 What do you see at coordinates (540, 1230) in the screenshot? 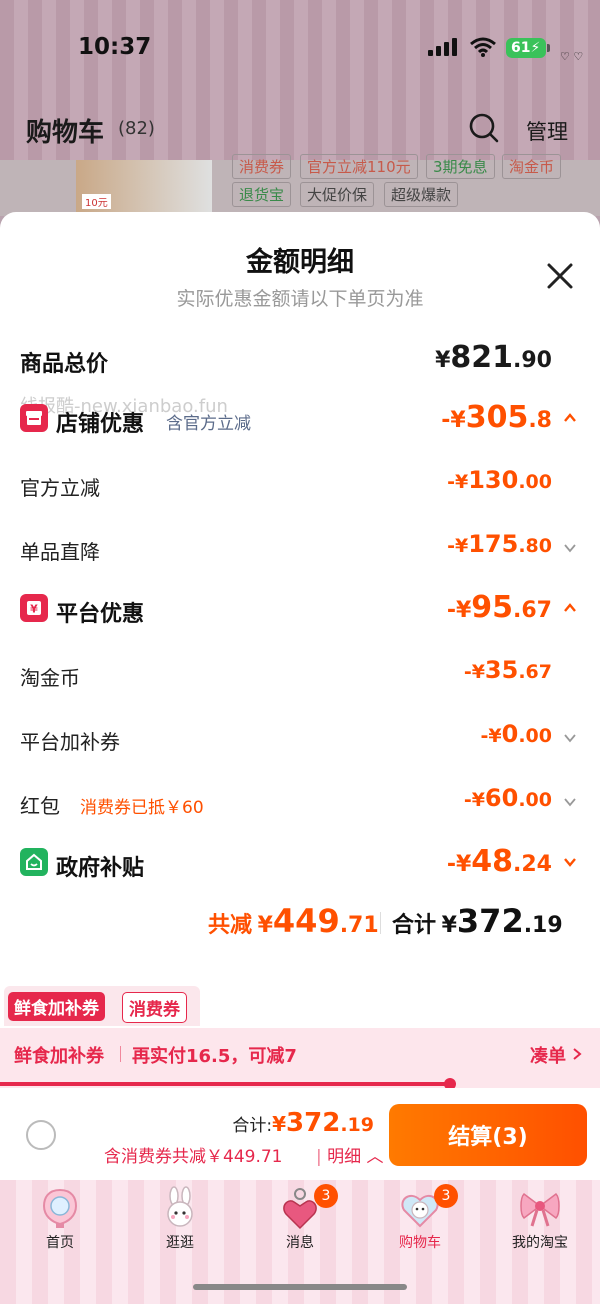
I see `tab-my-taobao: 我的淘宝` at bounding box center [540, 1230].